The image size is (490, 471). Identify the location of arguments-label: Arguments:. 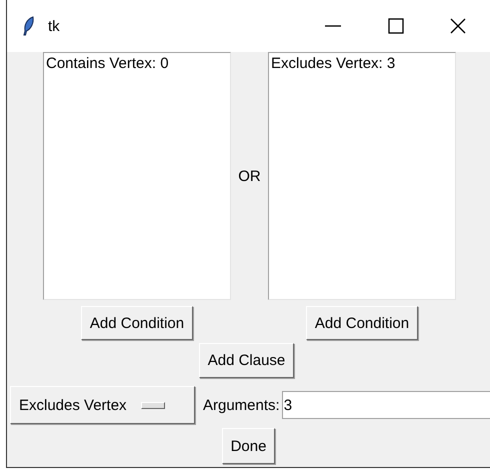
(241, 405).